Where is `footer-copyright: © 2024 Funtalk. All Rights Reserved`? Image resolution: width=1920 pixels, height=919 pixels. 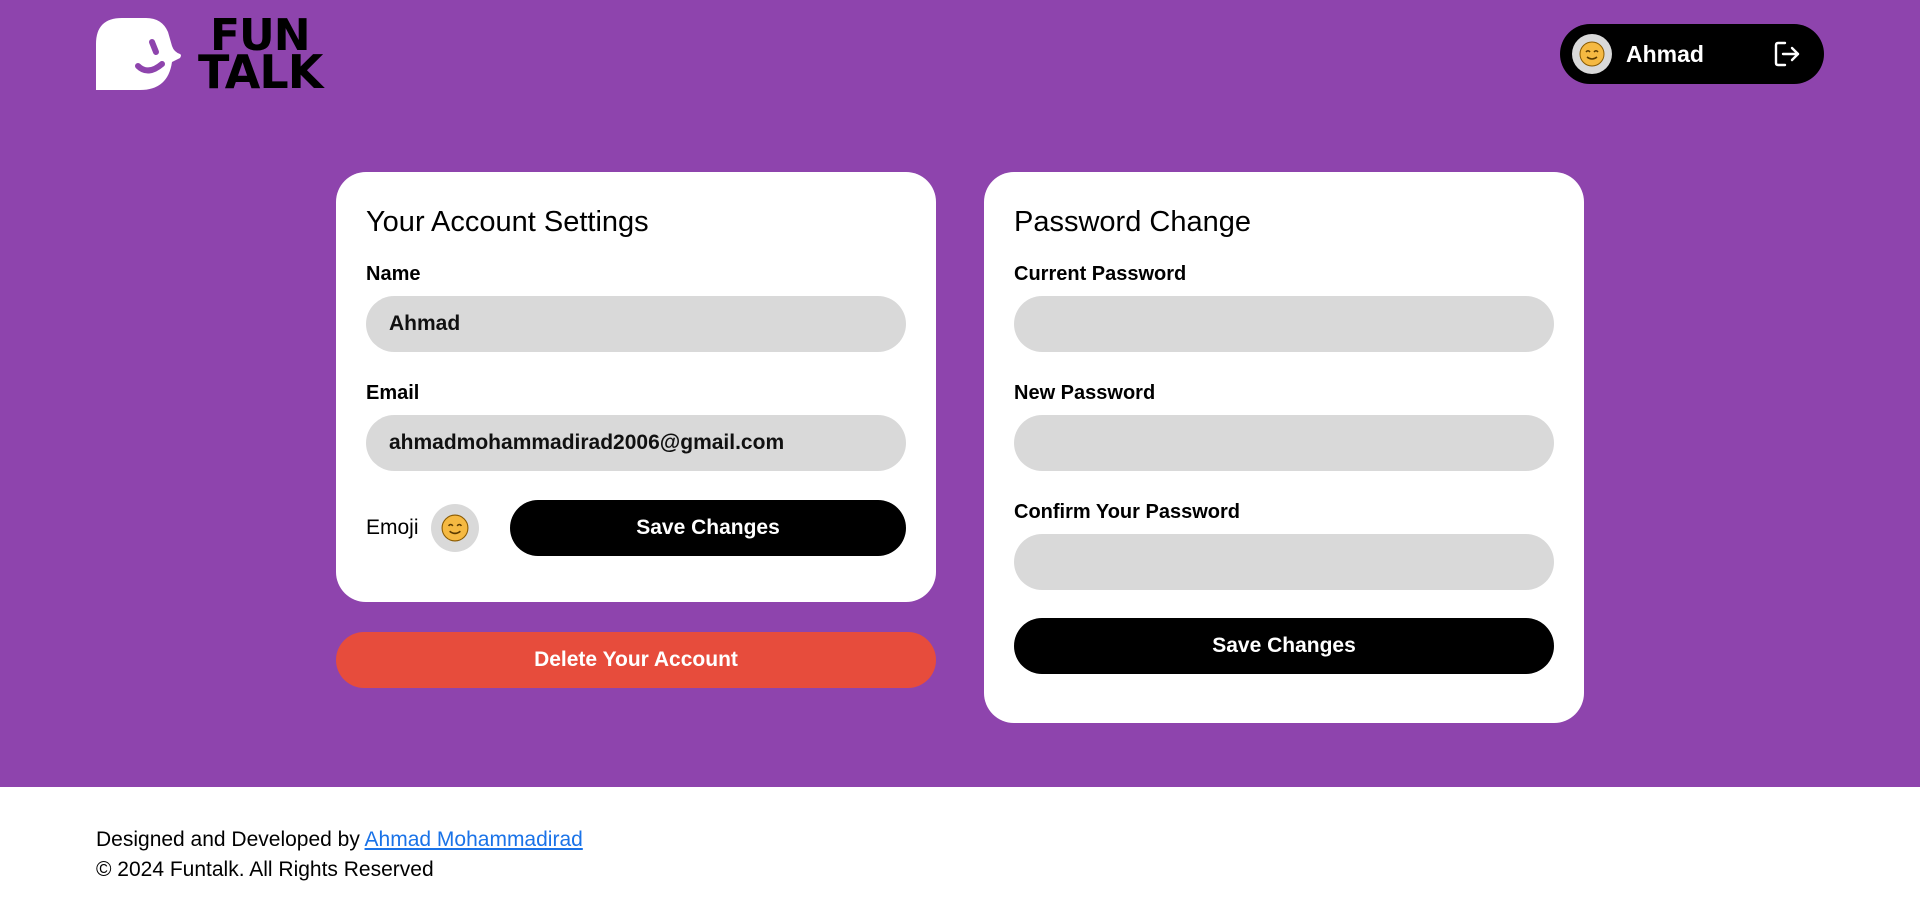
footer-copyright: © 2024 Funtalk. All Rights Reserved is located at coordinates (265, 869).